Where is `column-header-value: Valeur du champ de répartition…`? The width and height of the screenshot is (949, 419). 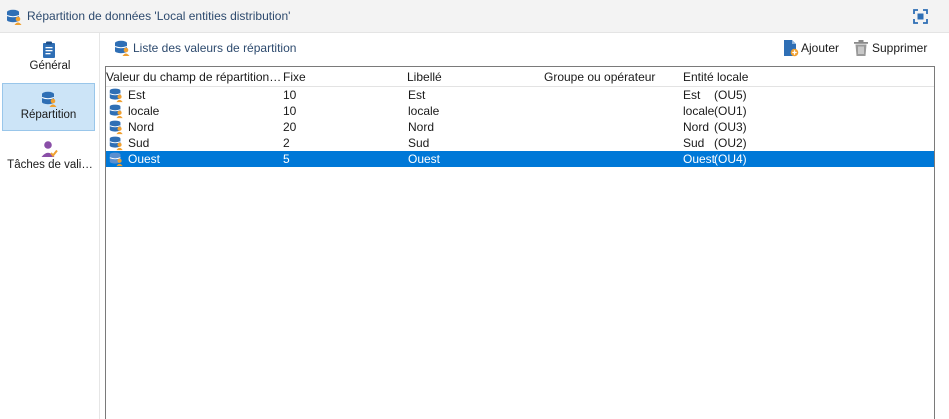 column-header-value: Valeur du champ de répartition… is located at coordinates (194, 77).